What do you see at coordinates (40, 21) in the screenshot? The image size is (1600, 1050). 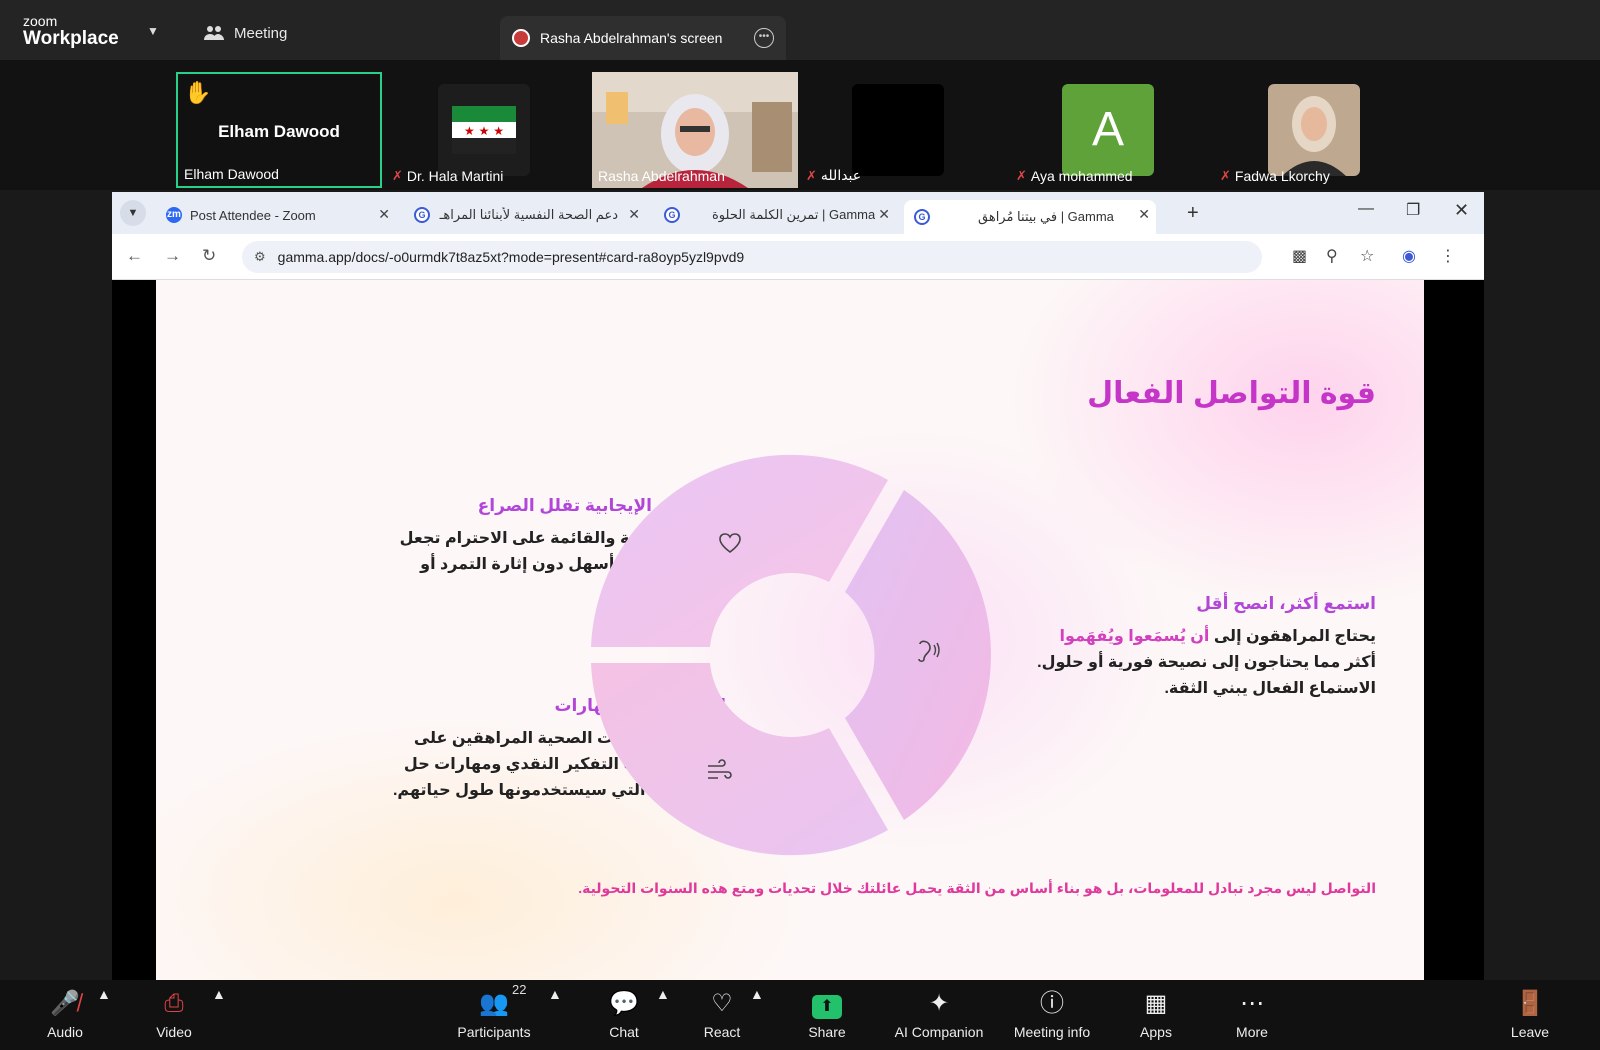 I see `brand-small: zoom` at bounding box center [40, 21].